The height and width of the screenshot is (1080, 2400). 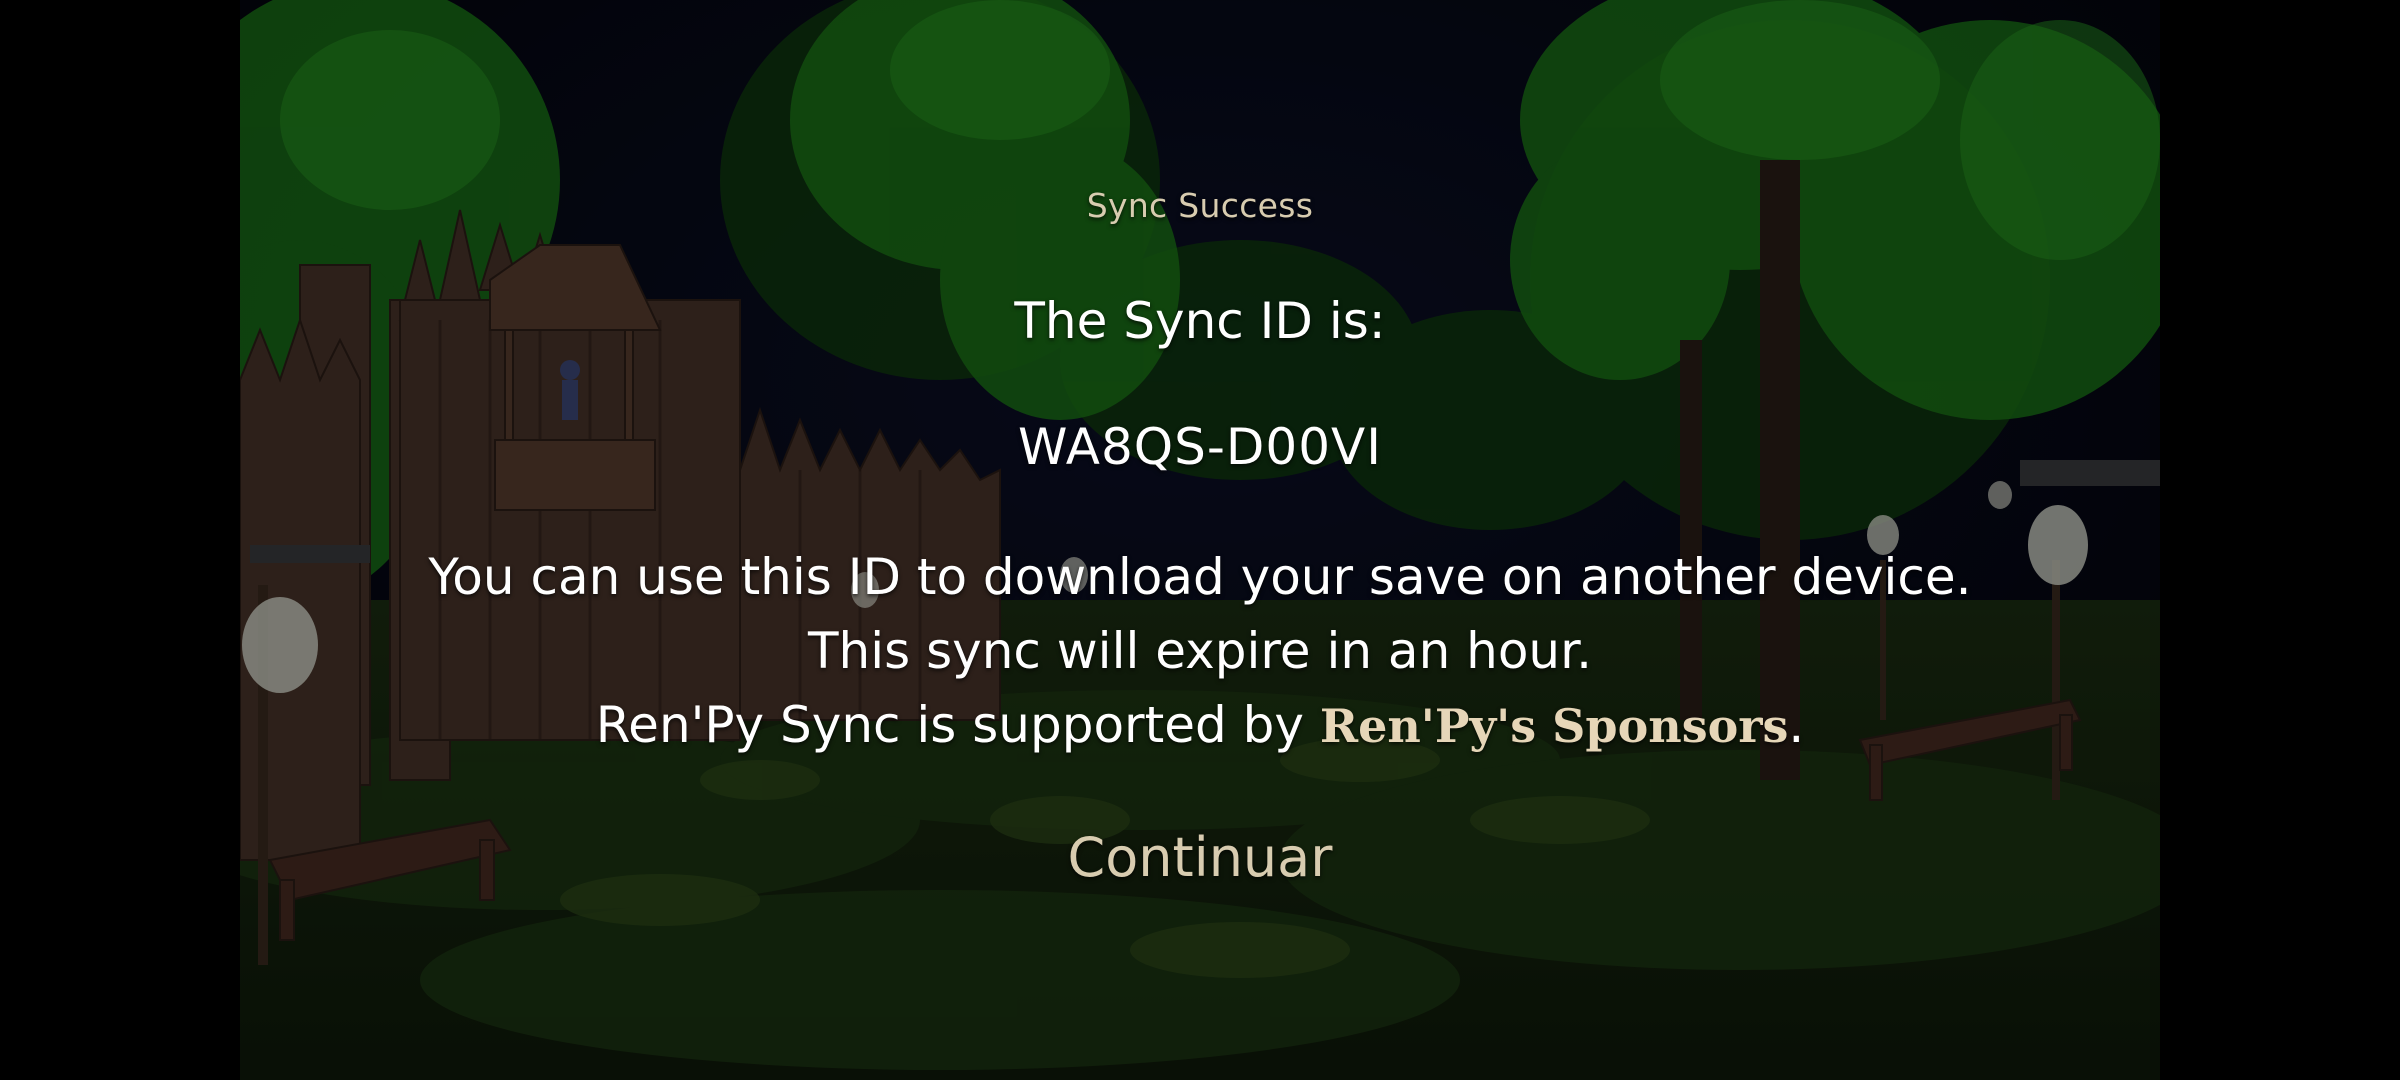 What do you see at coordinates (1200, 651) in the screenshot?
I see `info-line-expire: This sync will expire in an hour.` at bounding box center [1200, 651].